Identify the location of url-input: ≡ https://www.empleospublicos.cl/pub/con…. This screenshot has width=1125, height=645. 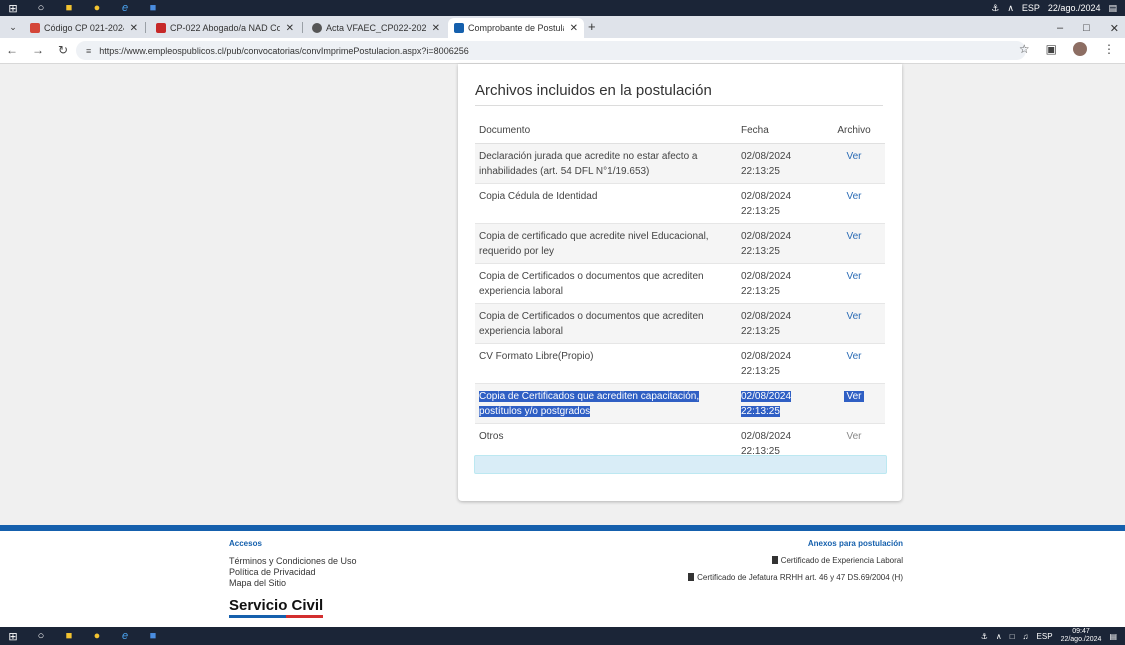
(551, 50).